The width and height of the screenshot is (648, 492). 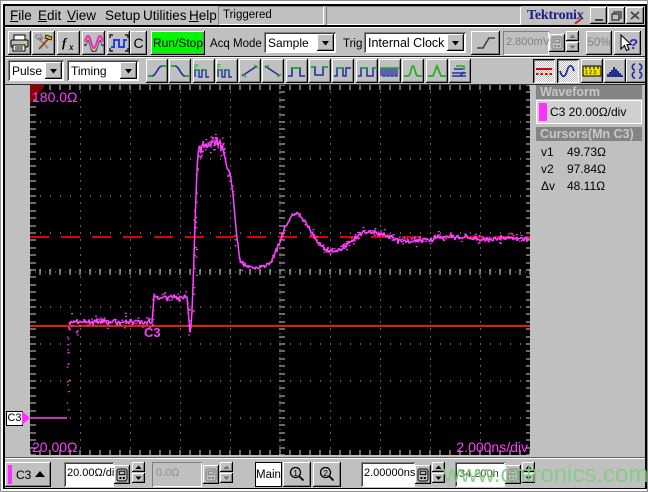 I want to click on svg-text: x, so click(x=71, y=47).